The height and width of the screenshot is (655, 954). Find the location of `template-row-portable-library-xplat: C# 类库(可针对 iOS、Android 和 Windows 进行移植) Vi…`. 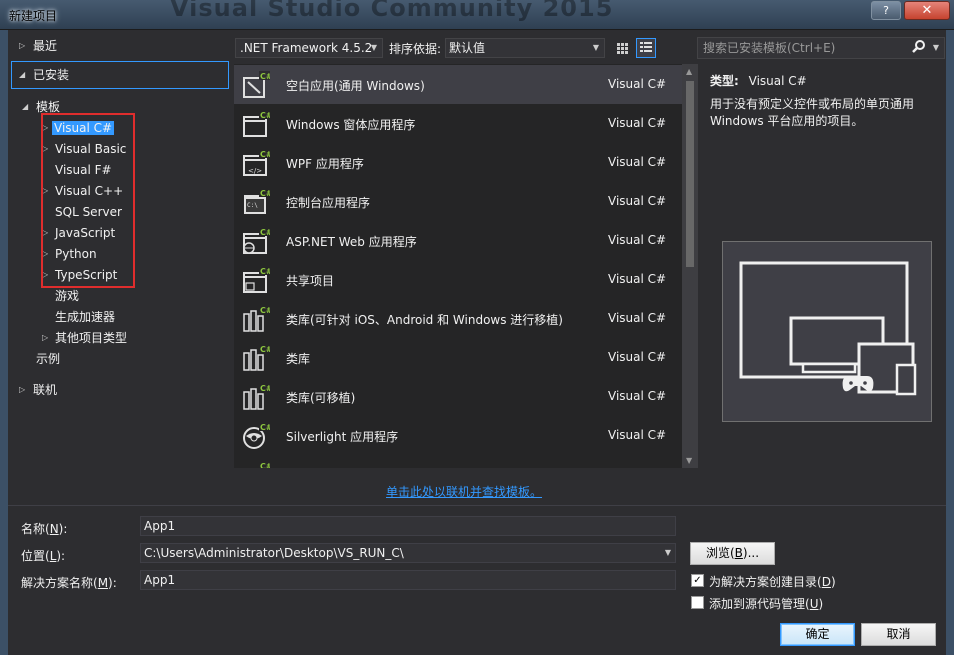

template-row-portable-library-xplat: C# 类库(可针对 iOS、Android 和 Windows 进行移植) Vi… is located at coordinates (458, 318).